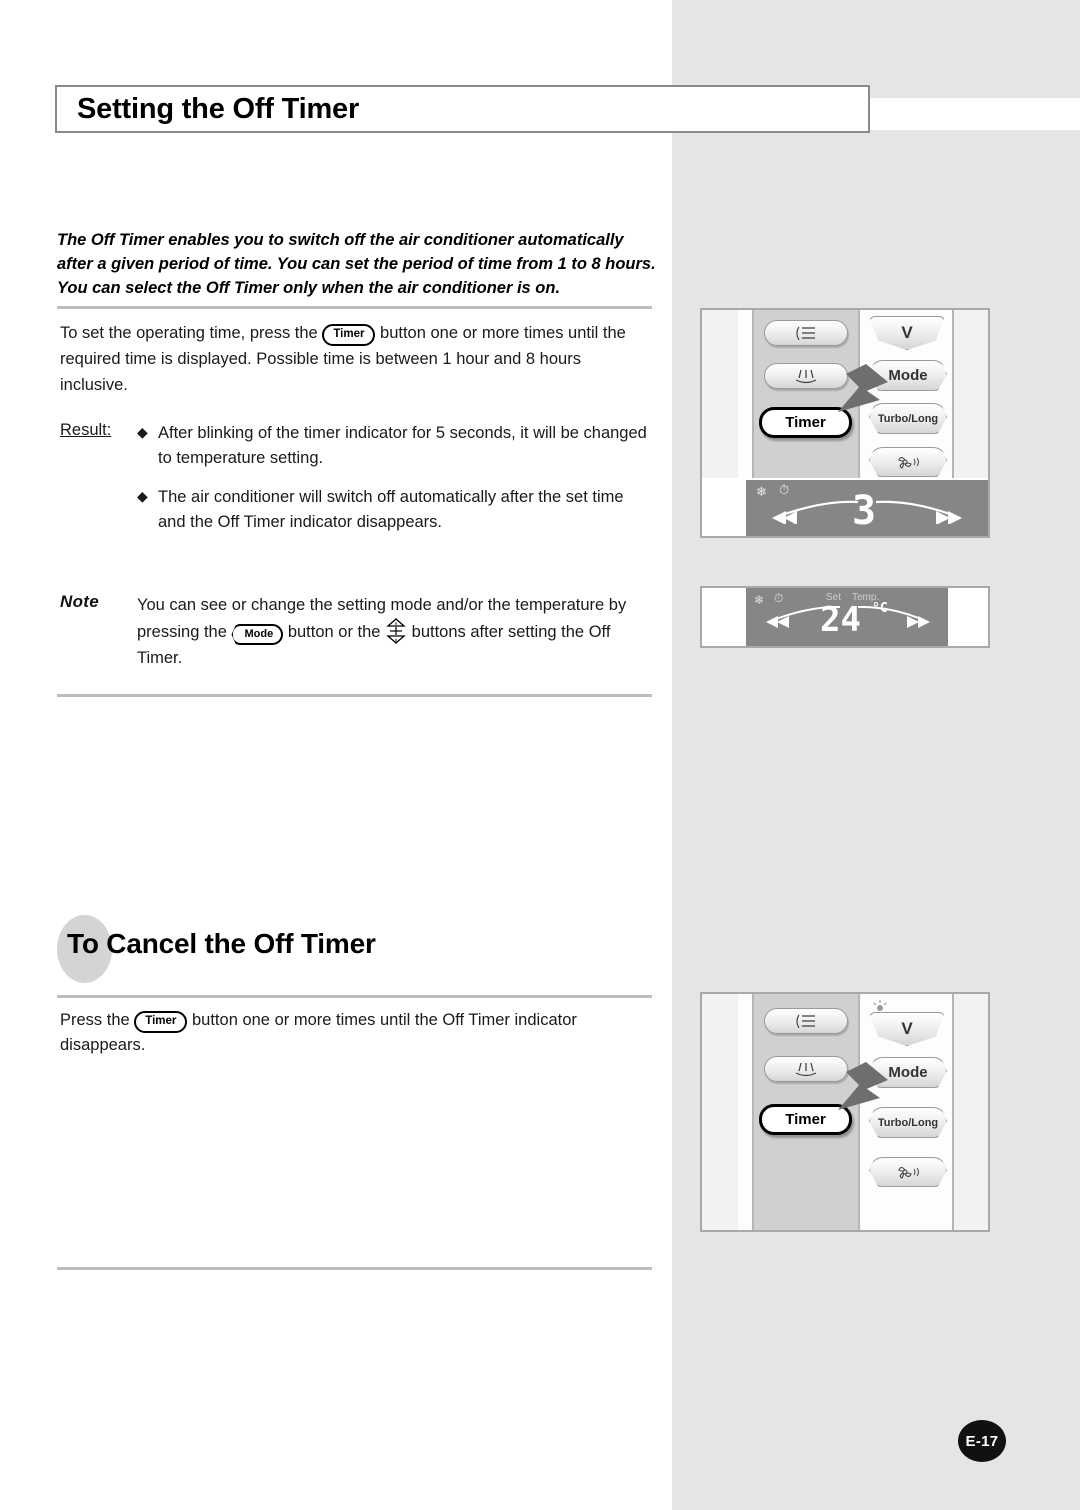 This screenshot has height=1510, width=1080. What do you see at coordinates (864, 511) in the screenshot?
I see `lcd-timer-value: 3` at bounding box center [864, 511].